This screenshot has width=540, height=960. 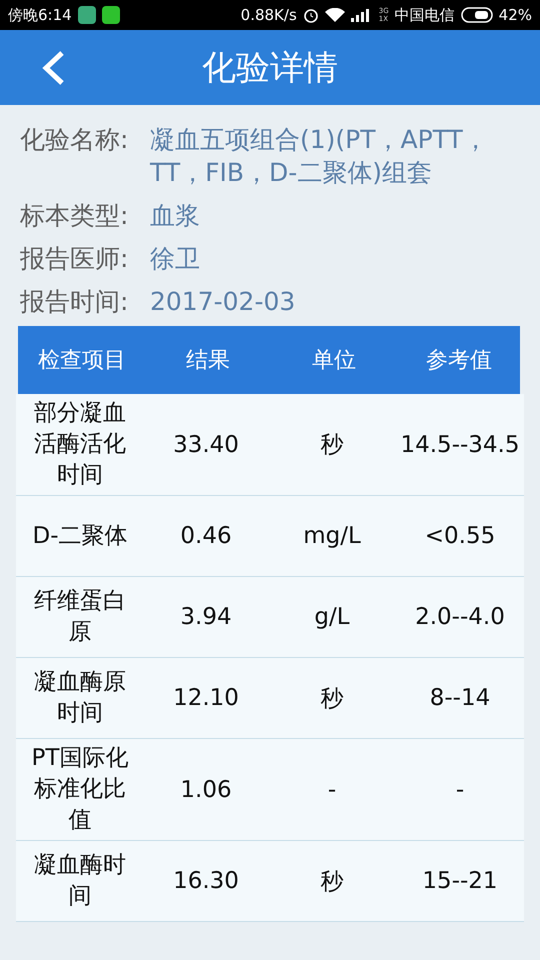 I want to click on table-cell-text: mg/L, so click(x=332, y=536).